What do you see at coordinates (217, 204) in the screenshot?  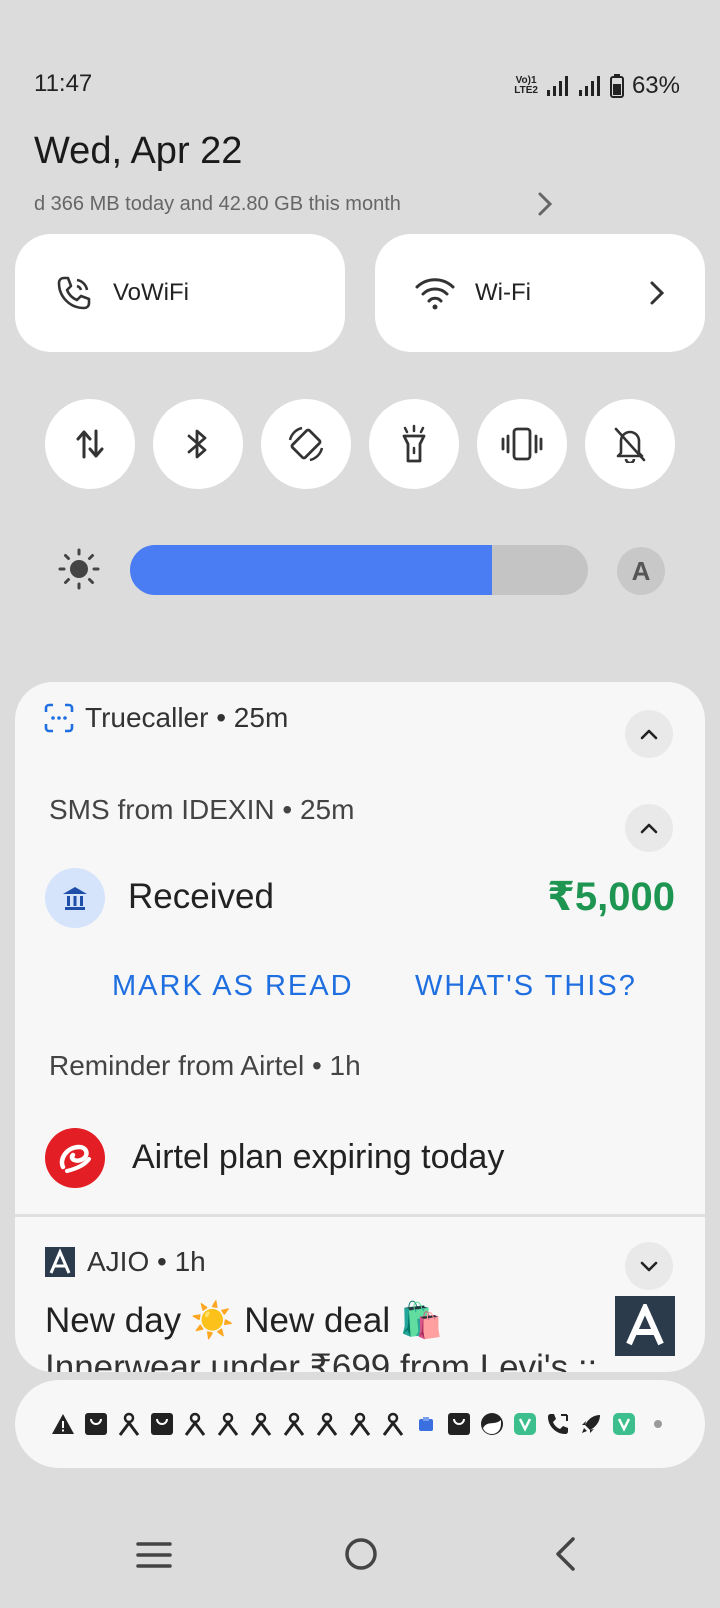 I see `data-usage-text: d 366 MB today and 42.80 GB this month` at bounding box center [217, 204].